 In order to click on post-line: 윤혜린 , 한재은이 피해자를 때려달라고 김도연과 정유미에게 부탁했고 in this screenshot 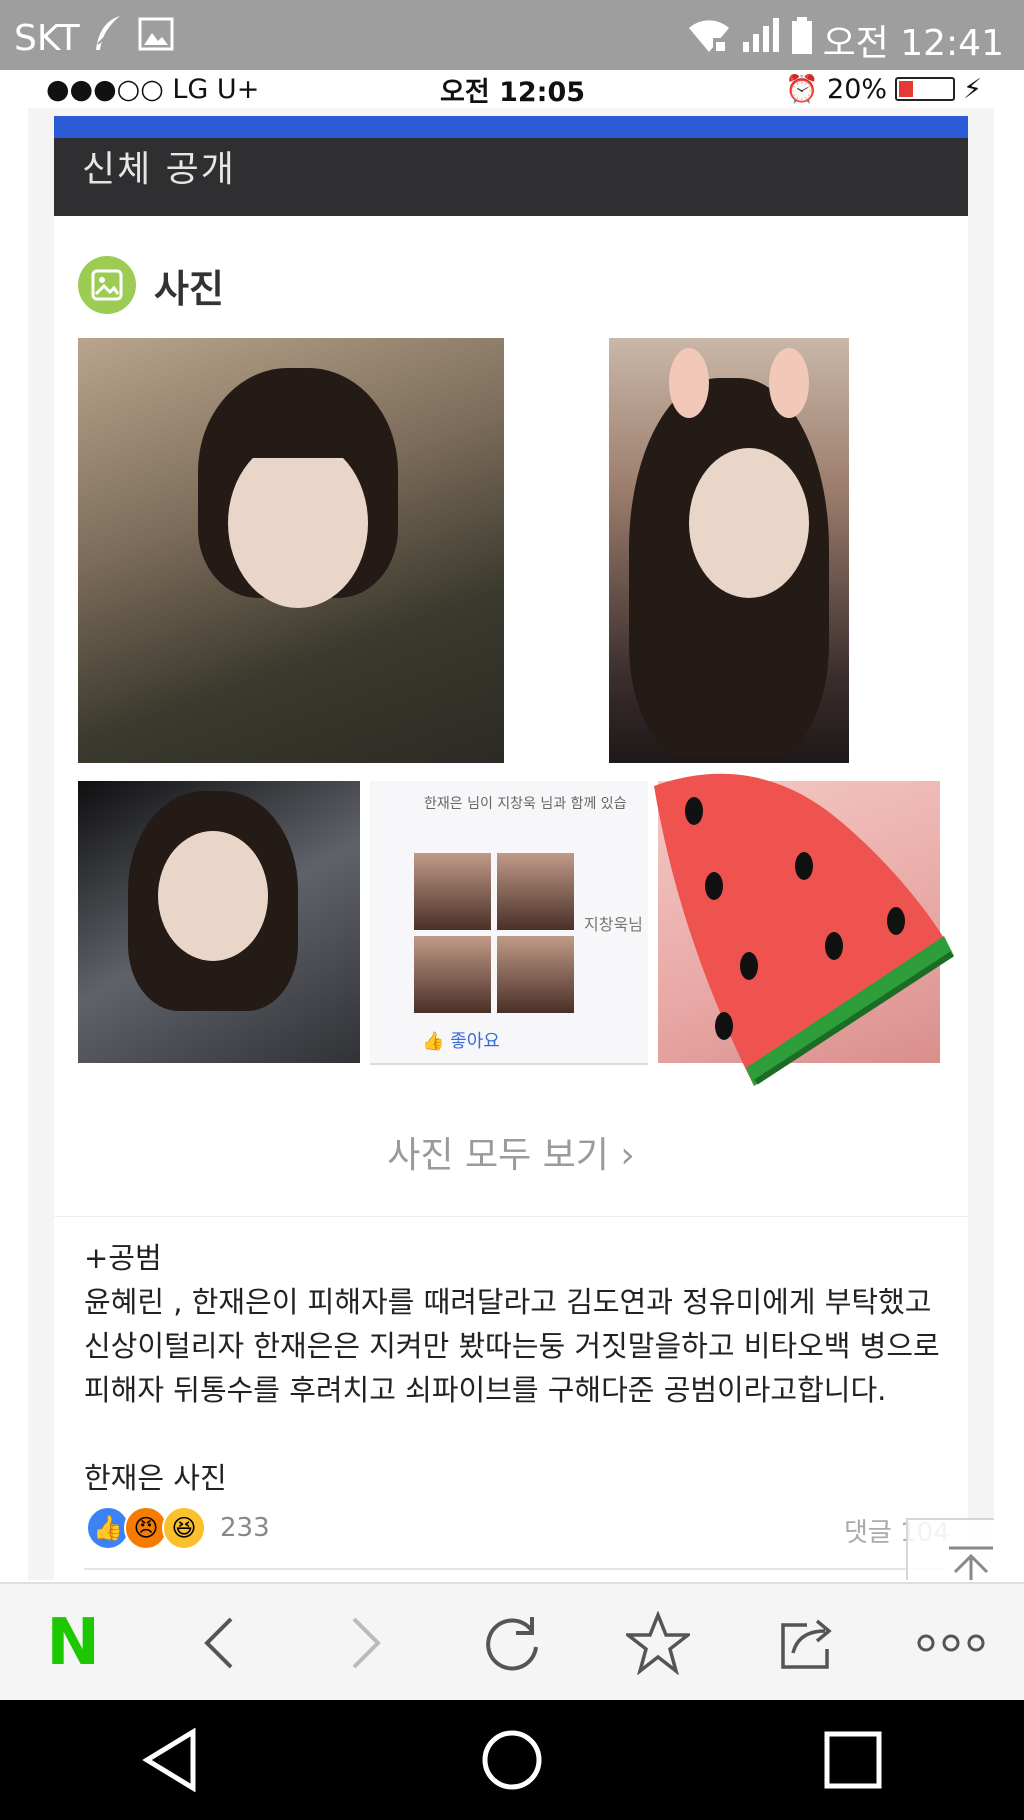, I will do `click(508, 1302)`.